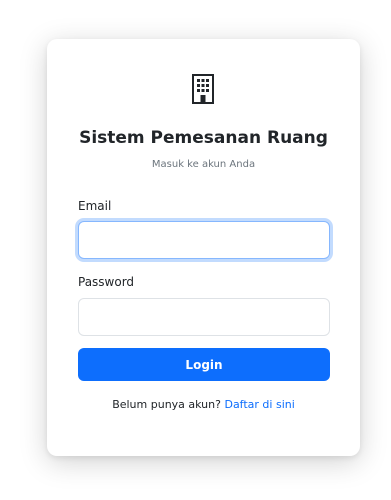 The image size is (391, 500). What do you see at coordinates (203, 89) in the screenshot?
I see `building-icon` at bounding box center [203, 89].